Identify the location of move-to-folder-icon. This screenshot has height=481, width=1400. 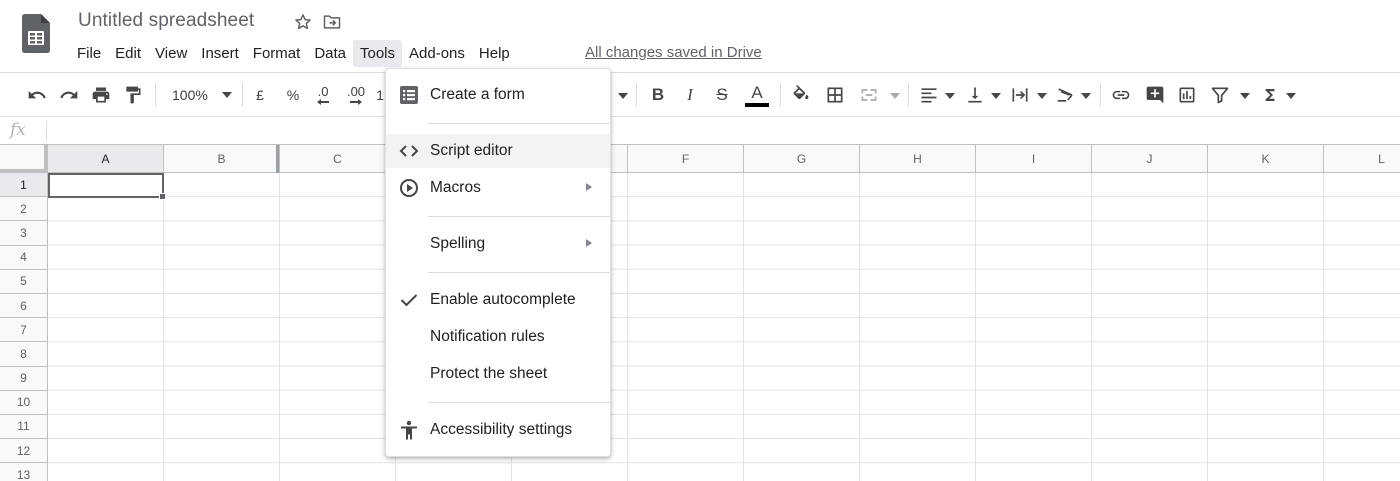
(333, 23).